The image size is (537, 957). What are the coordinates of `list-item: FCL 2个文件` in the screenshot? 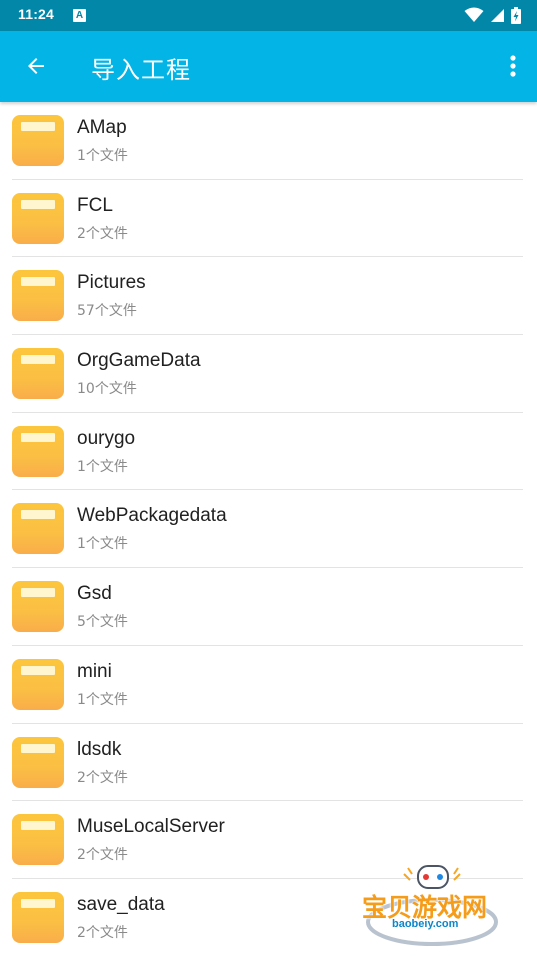 It's located at (268, 219).